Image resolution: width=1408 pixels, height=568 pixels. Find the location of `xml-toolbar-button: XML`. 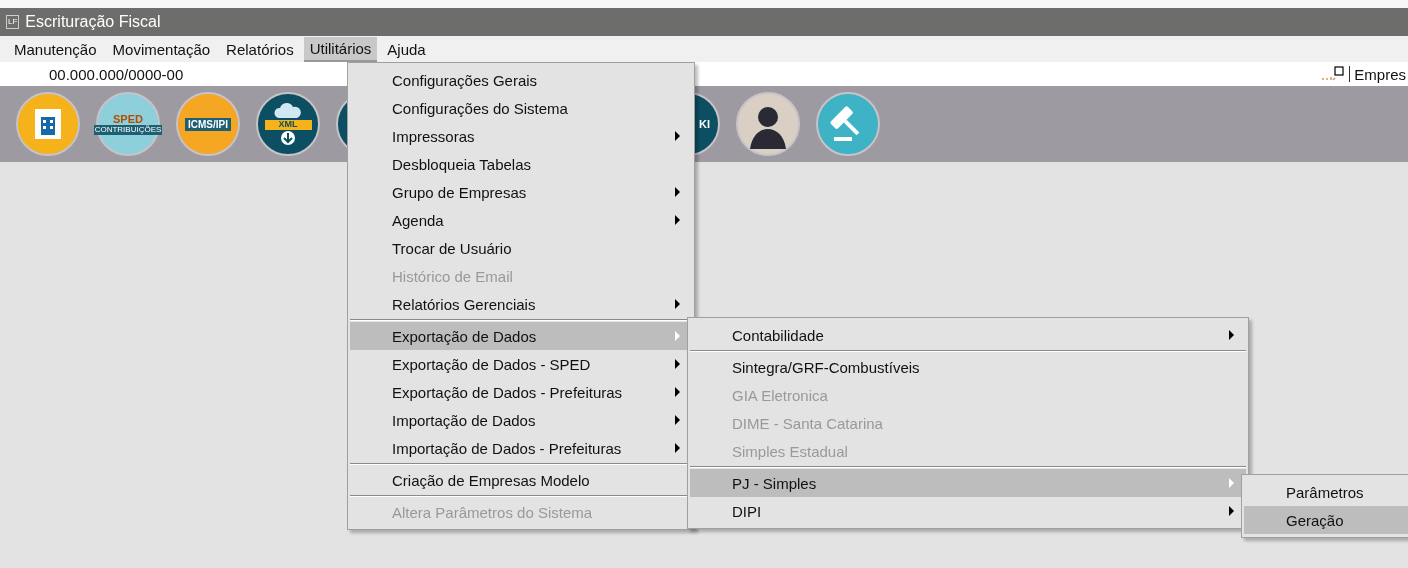

xml-toolbar-button: XML is located at coordinates (288, 124).